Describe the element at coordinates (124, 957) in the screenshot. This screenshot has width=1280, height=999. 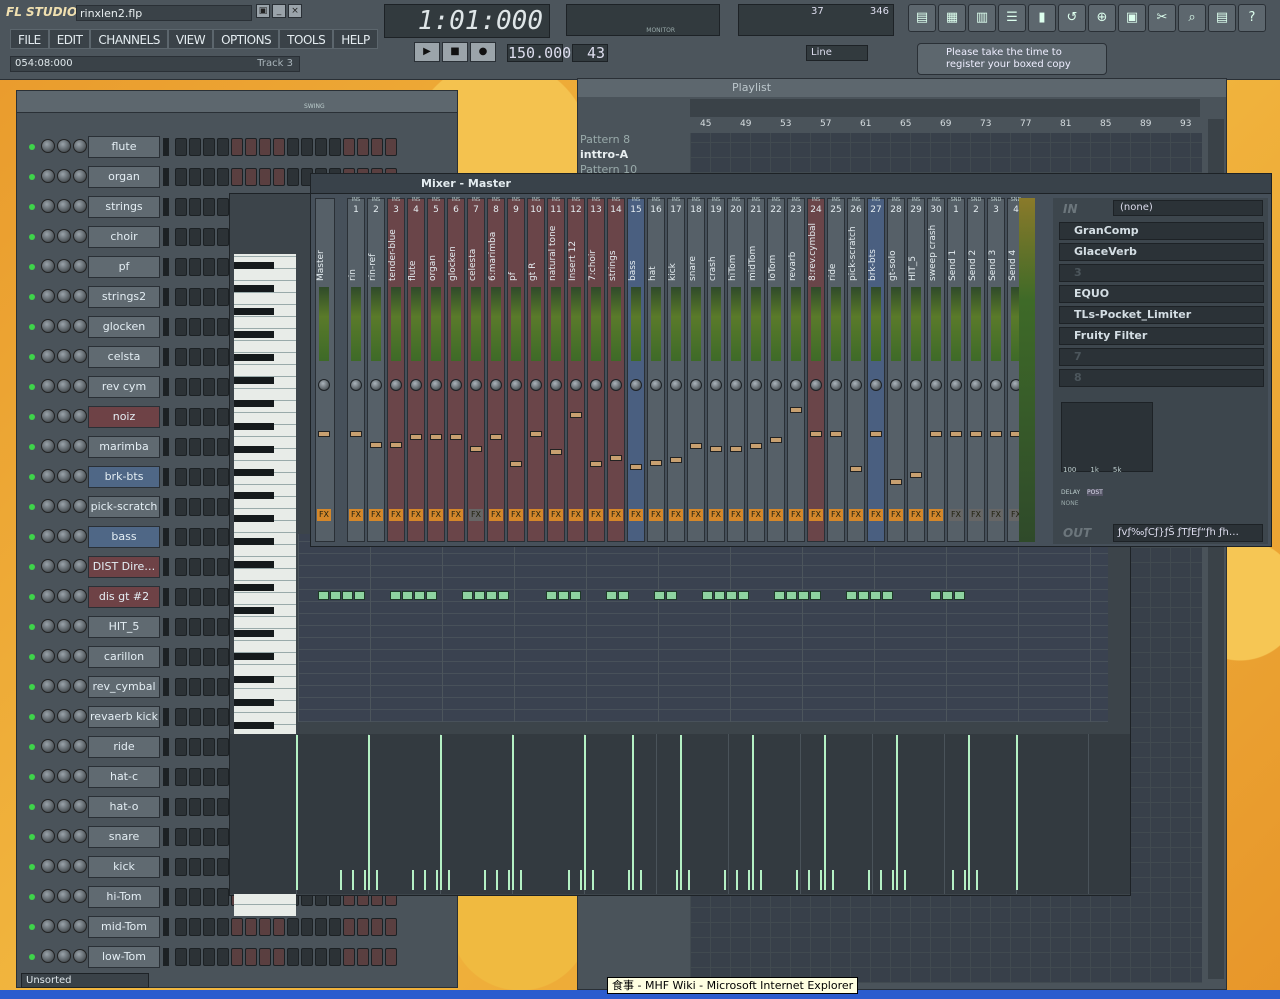
I see `channel-button: low-Tom` at that location.